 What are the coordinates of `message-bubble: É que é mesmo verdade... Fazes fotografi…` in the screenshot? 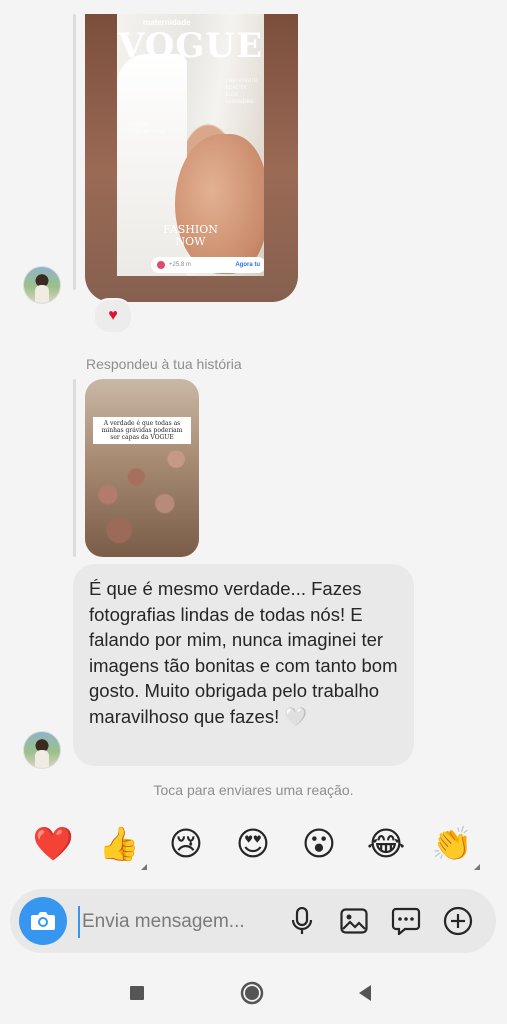 It's located at (243, 665).